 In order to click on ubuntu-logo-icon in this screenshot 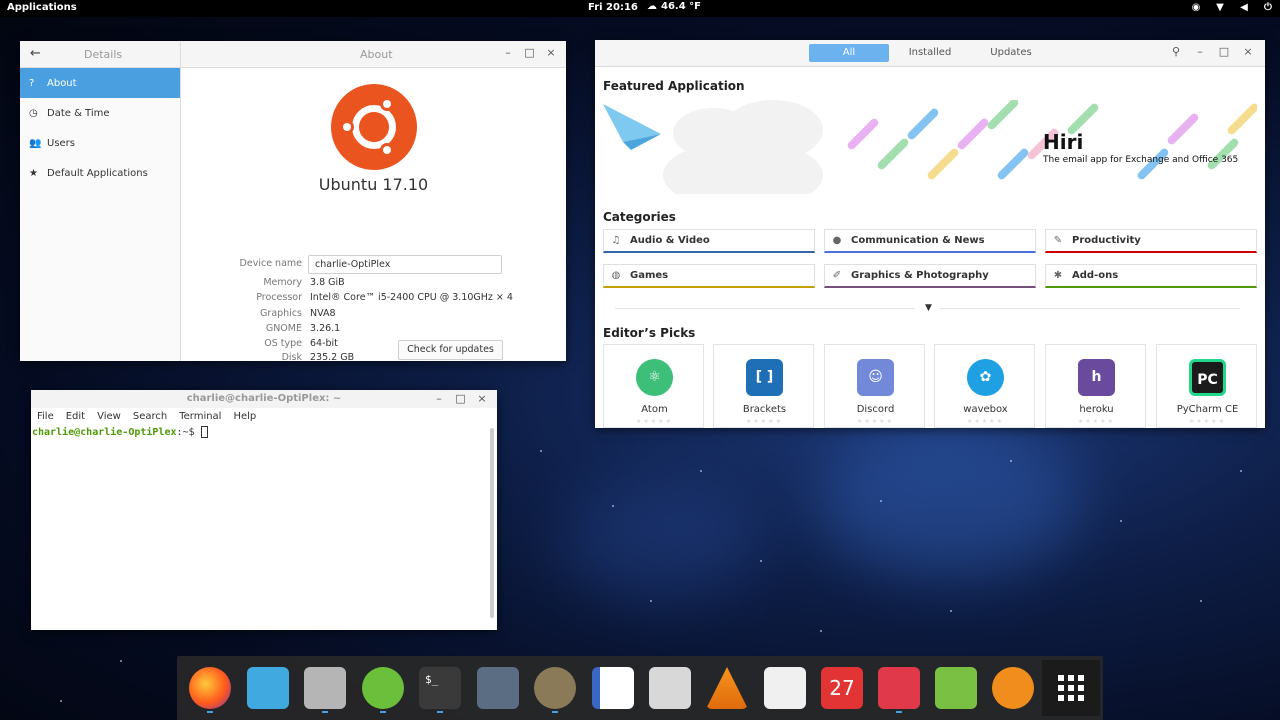, I will do `click(374, 127)`.